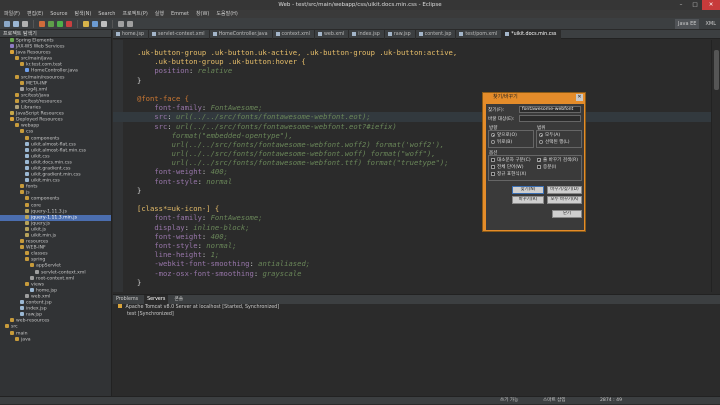 The width and height of the screenshot is (720, 405). What do you see at coordinates (159, 14) in the screenshot?
I see `menu-run: 실행` at bounding box center [159, 14].